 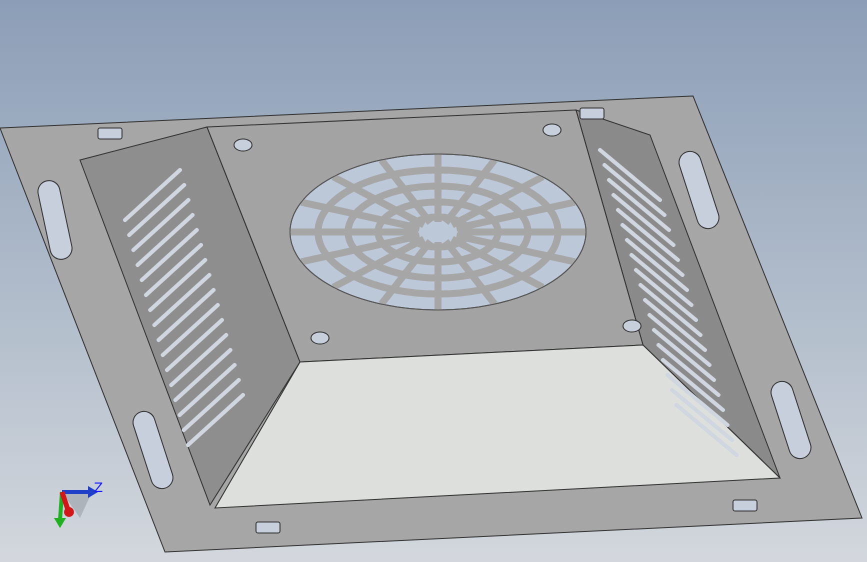 What do you see at coordinates (98, 488) in the screenshot?
I see `z-axis-label: Z` at bounding box center [98, 488].